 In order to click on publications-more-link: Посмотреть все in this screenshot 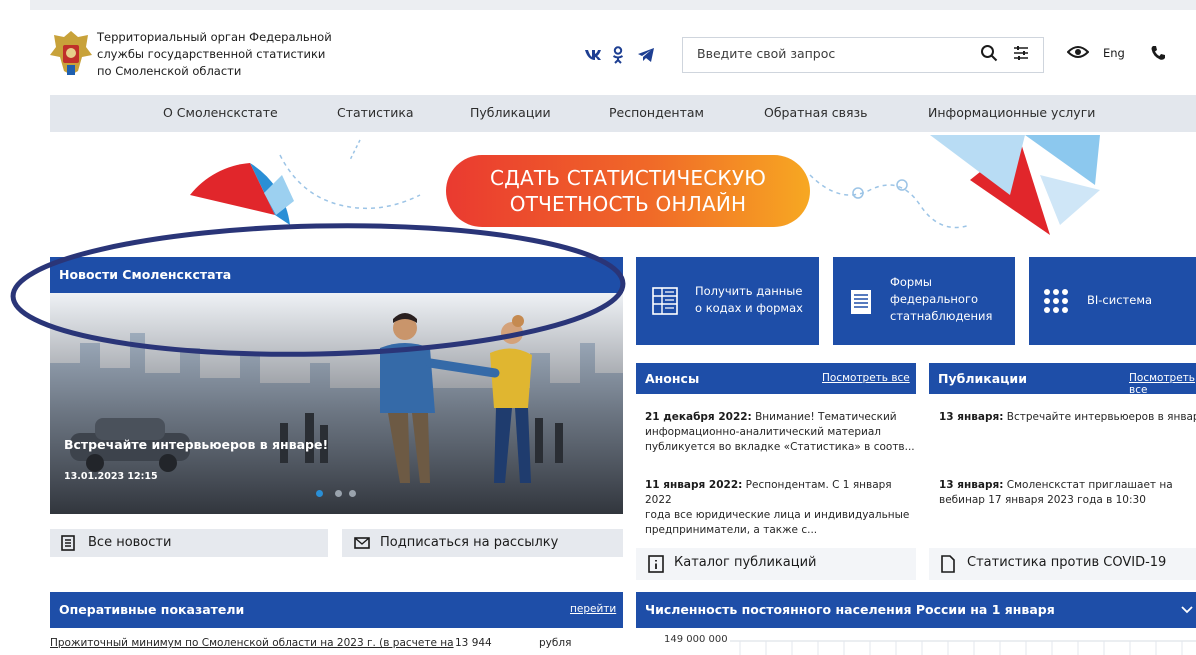, I will do `click(1162, 384)`.